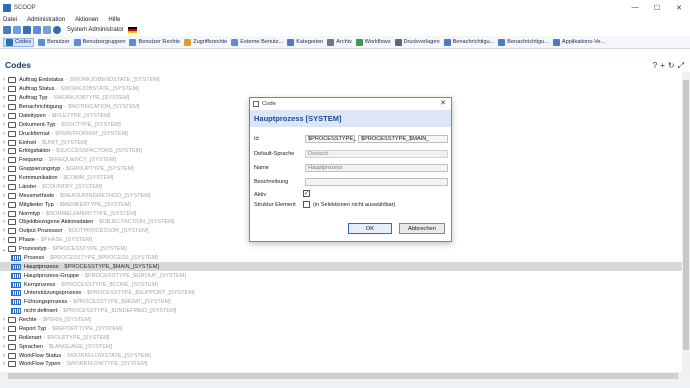 The height and width of the screenshot is (388, 690). What do you see at coordinates (54, 42) in the screenshot?
I see `toolbar-item: Benutzer` at bounding box center [54, 42].